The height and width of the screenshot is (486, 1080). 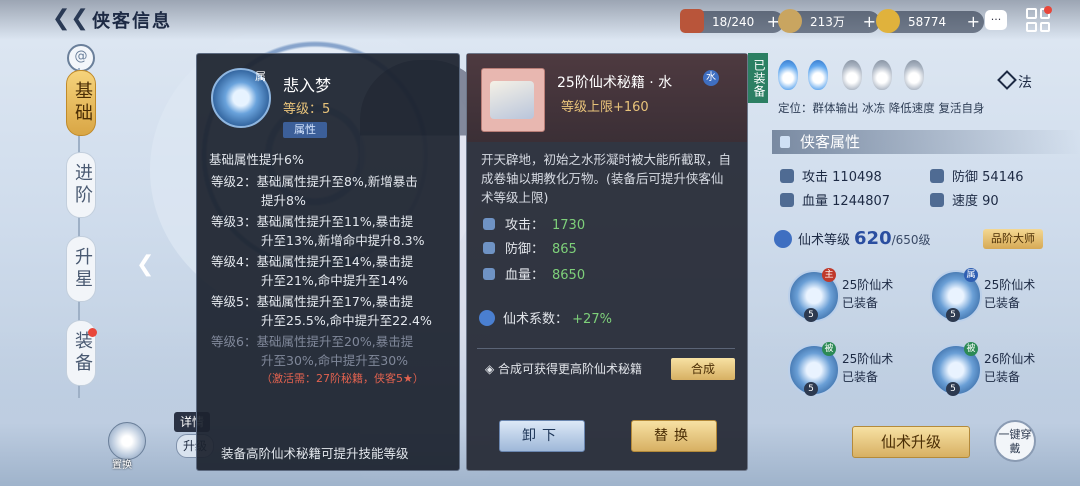 What do you see at coordinates (615, 83) in the screenshot?
I see `book-name: 25阶仙术秘籍 · 水` at bounding box center [615, 83].